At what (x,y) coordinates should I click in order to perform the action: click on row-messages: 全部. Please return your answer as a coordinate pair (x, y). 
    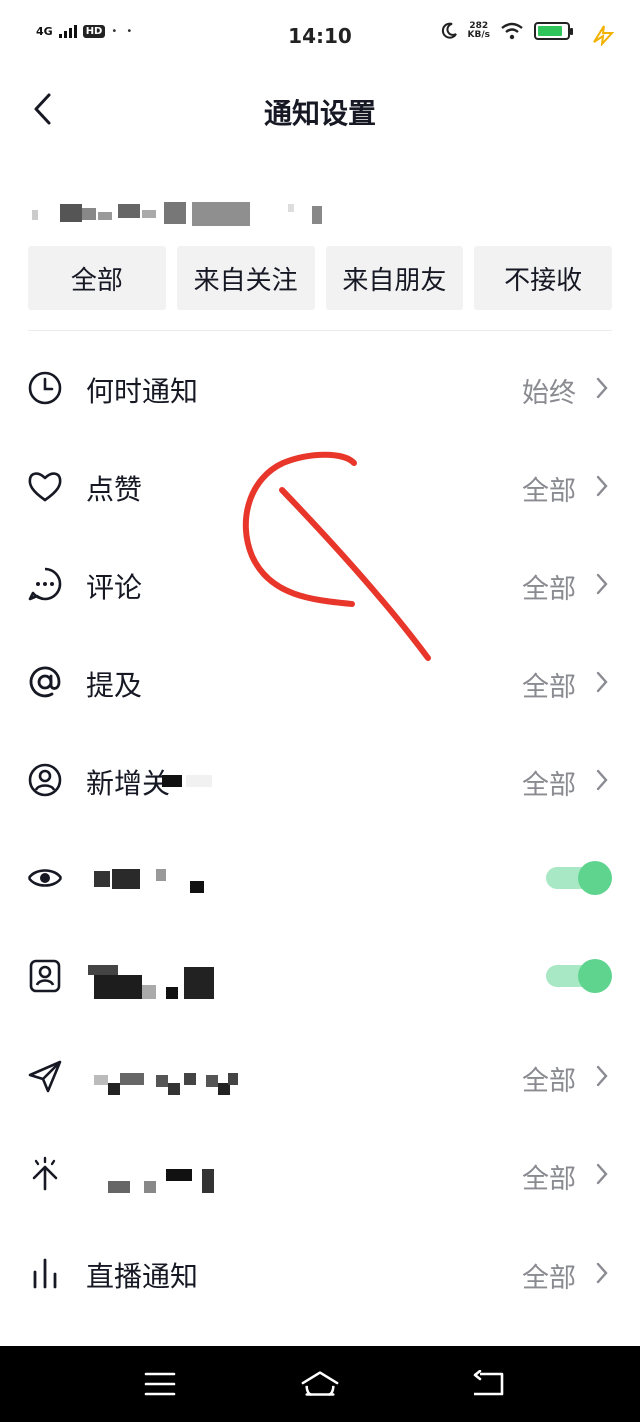
    Looking at the image, I should click on (320, 1076).